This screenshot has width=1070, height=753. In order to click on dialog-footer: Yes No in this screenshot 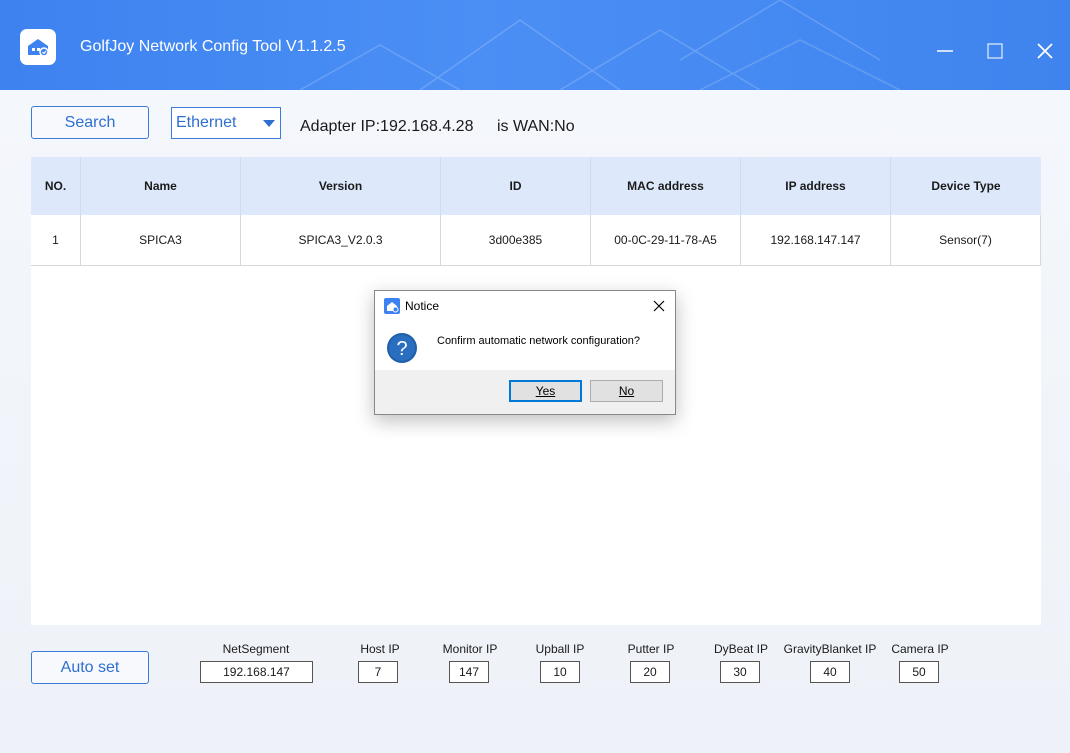, I will do `click(525, 392)`.